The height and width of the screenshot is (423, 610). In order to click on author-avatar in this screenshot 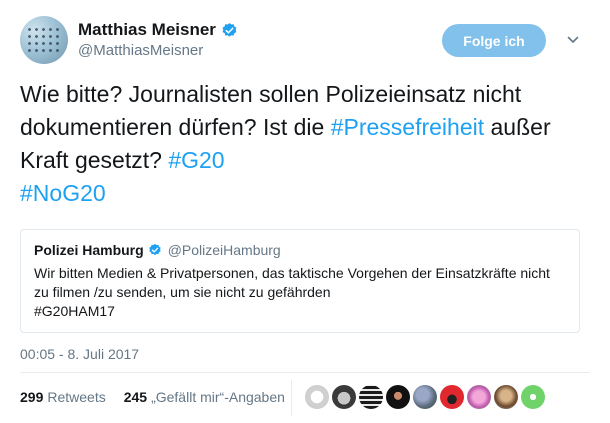, I will do `click(44, 40)`.